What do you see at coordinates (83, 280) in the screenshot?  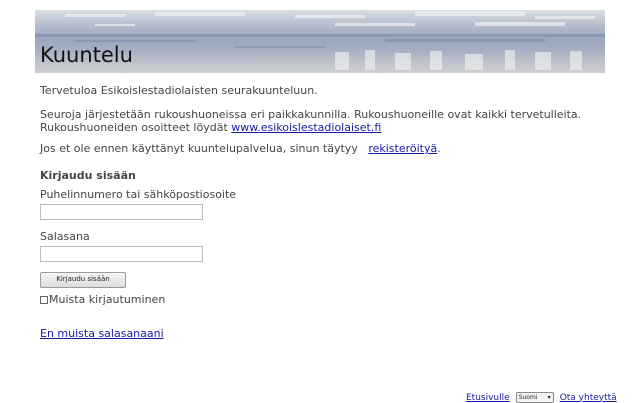 I see `login-button: Kirjaudu sisään` at bounding box center [83, 280].